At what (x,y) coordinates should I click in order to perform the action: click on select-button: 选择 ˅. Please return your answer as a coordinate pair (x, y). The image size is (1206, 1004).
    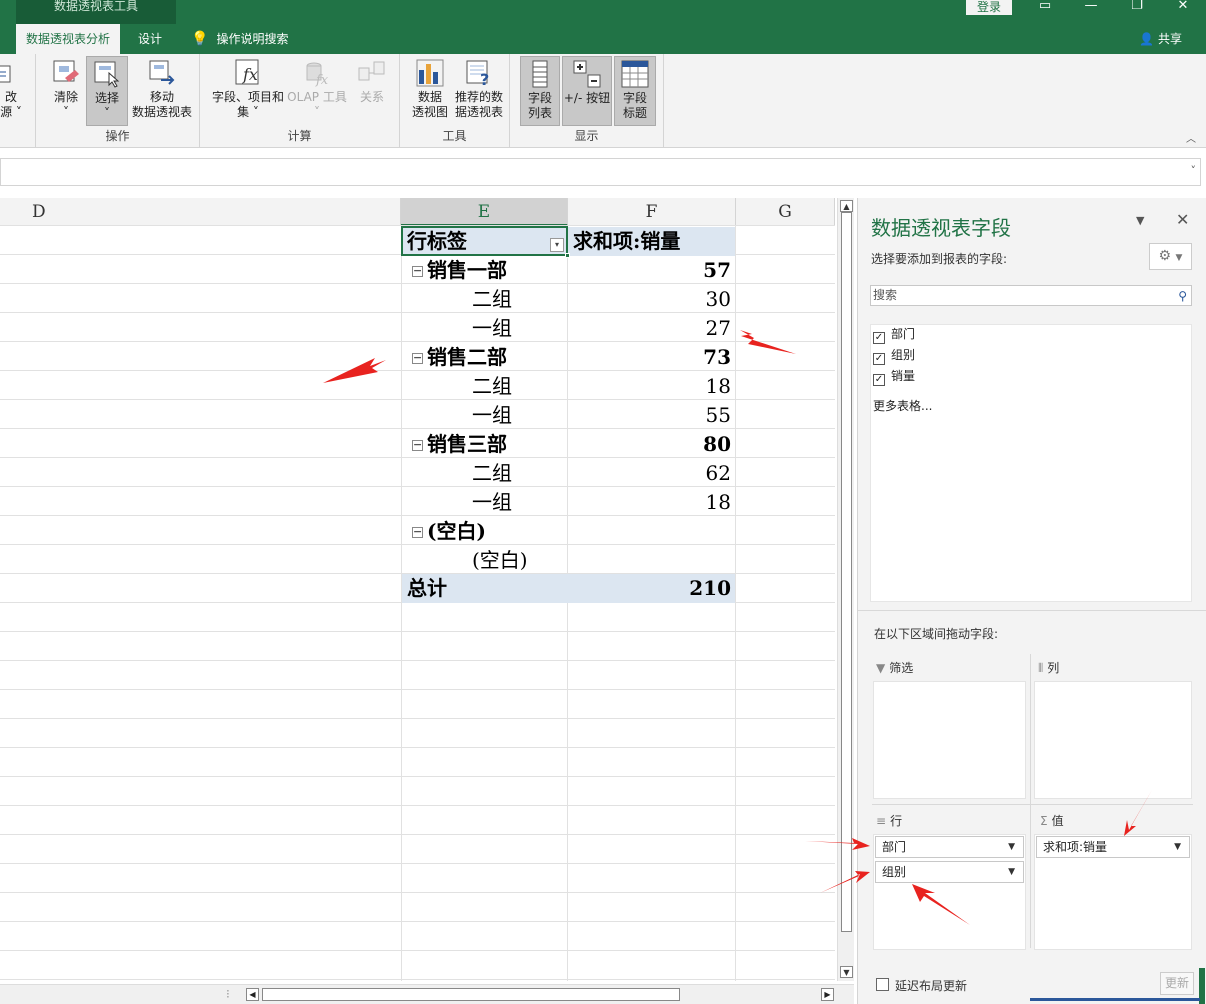
    Looking at the image, I should click on (107, 91).